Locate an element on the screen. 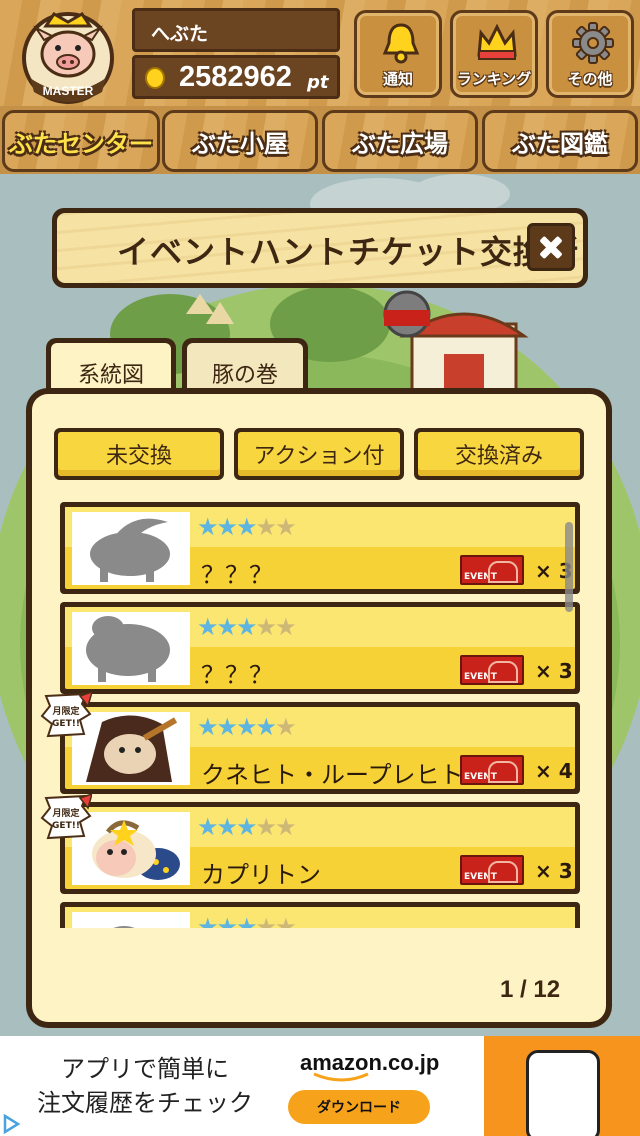 The width and height of the screenshot is (640, 1136). ad-image-panel is located at coordinates (562, 1086).